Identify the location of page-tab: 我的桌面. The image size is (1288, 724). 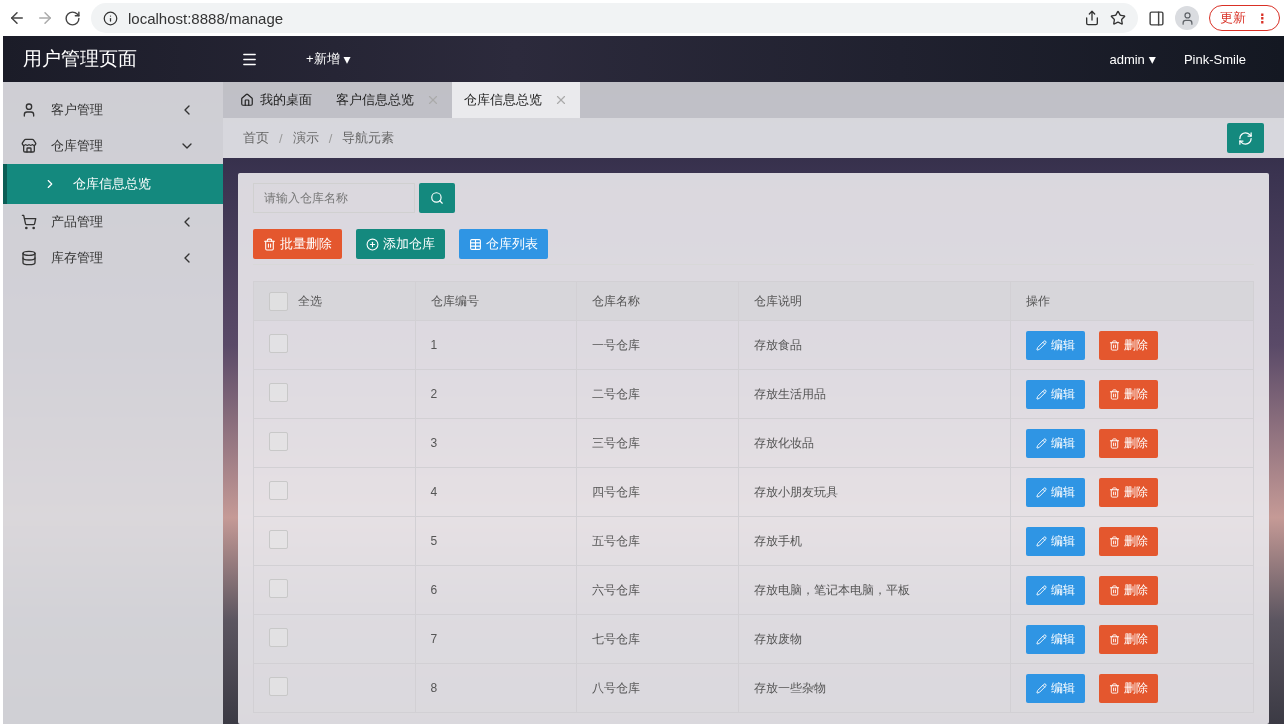
(276, 100).